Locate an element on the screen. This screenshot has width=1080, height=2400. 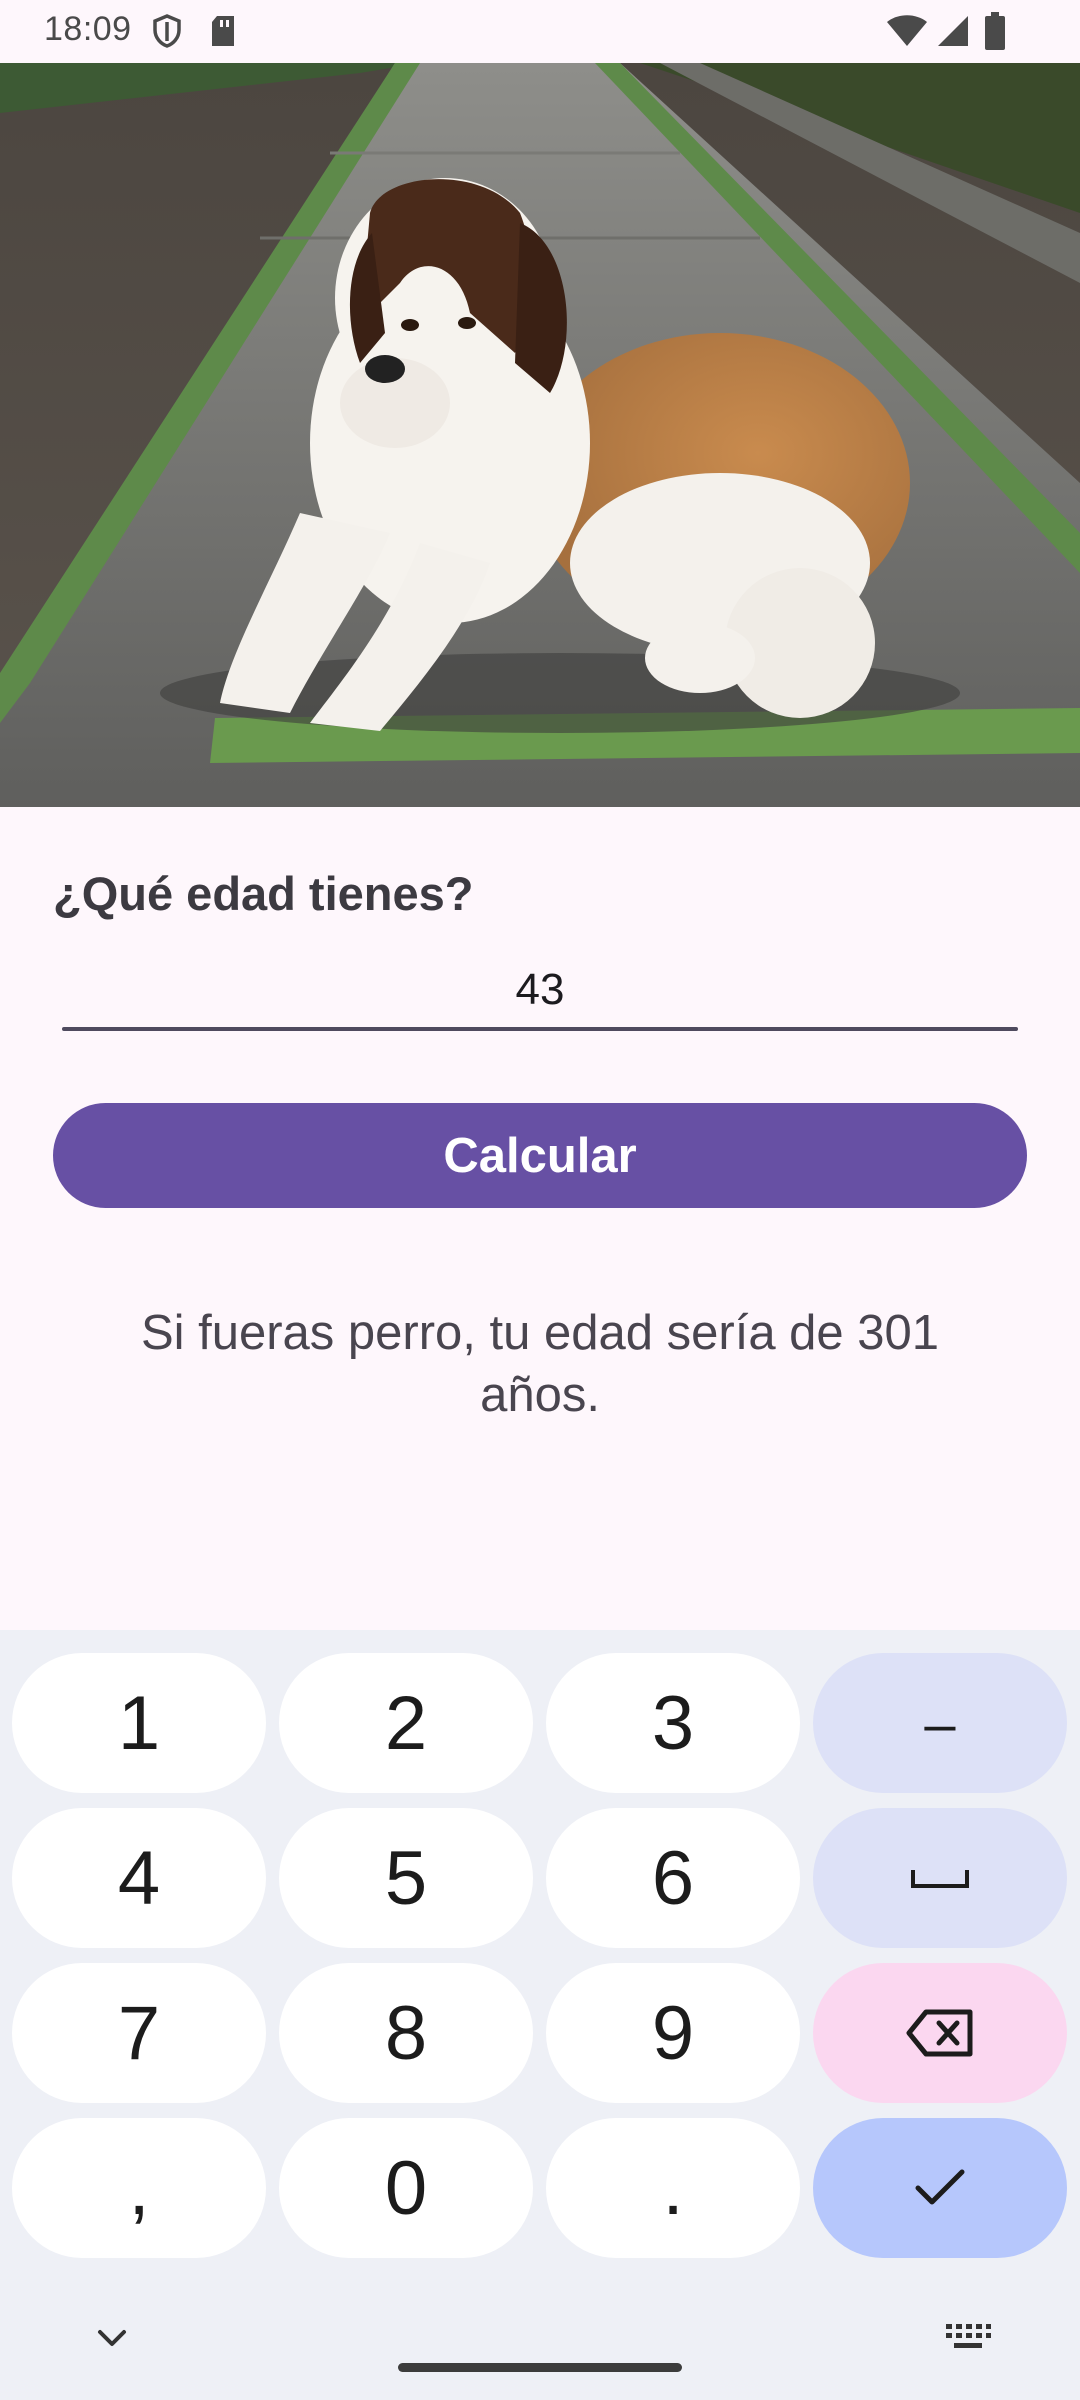
key-backspace is located at coordinates (940, 2033).